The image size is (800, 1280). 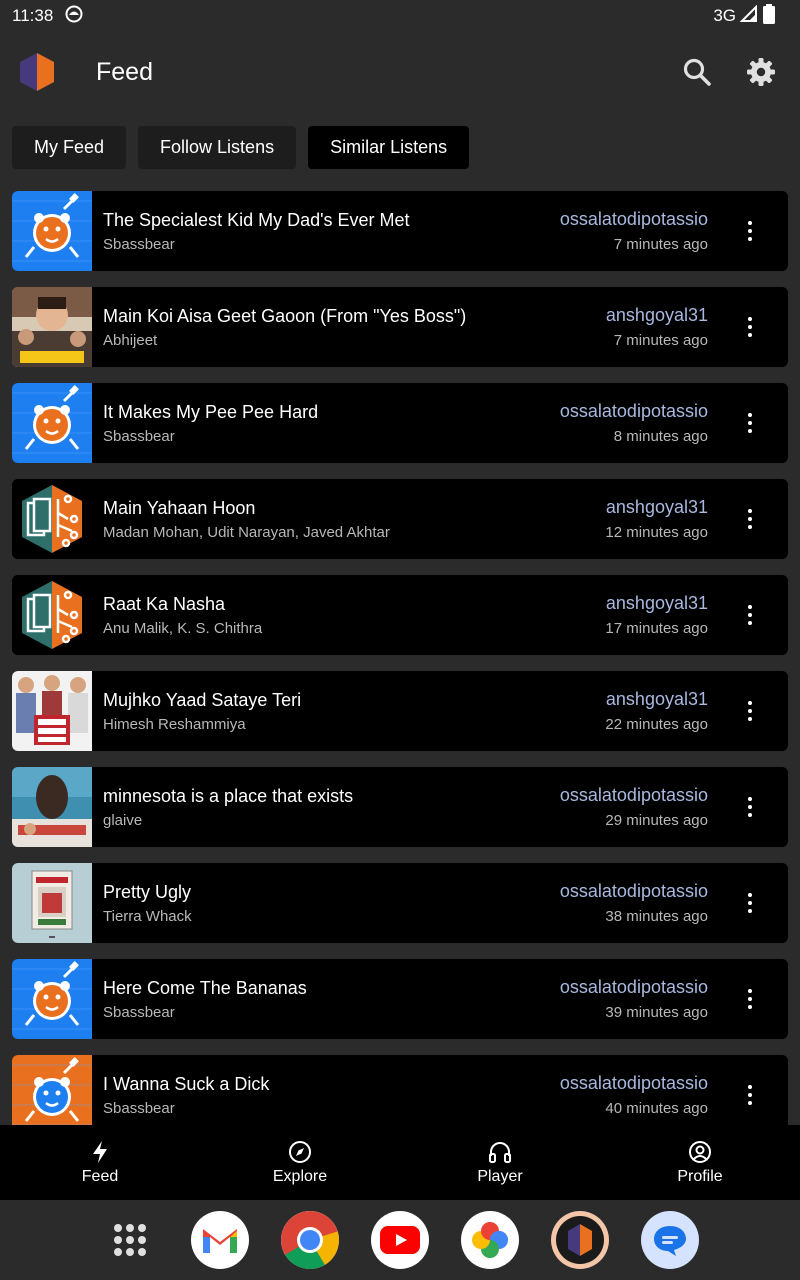 I want to click on nav-explore: Explore, so click(x=300, y=1162).